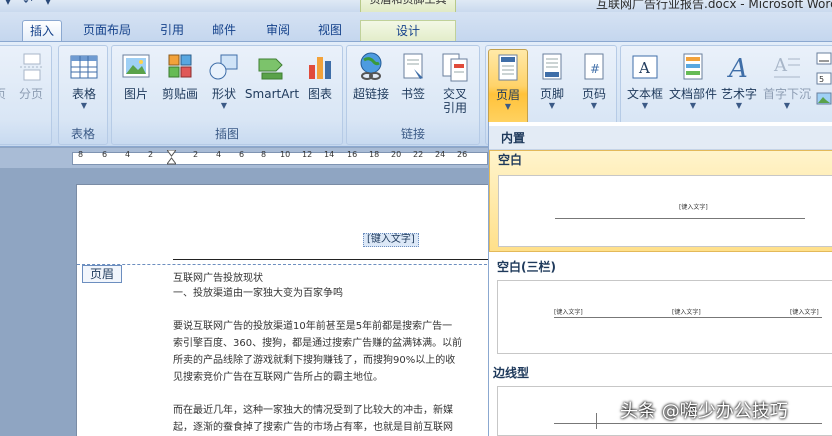 The height and width of the screenshot is (436, 832). Describe the element at coordinates (258, 293) in the screenshot. I see `doc-line: 一、投放渠道由一家独大变为百家争鸣` at that location.